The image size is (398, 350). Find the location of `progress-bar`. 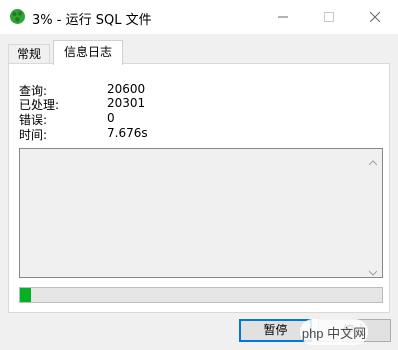

progress-bar is located at coordinates (201, 295).